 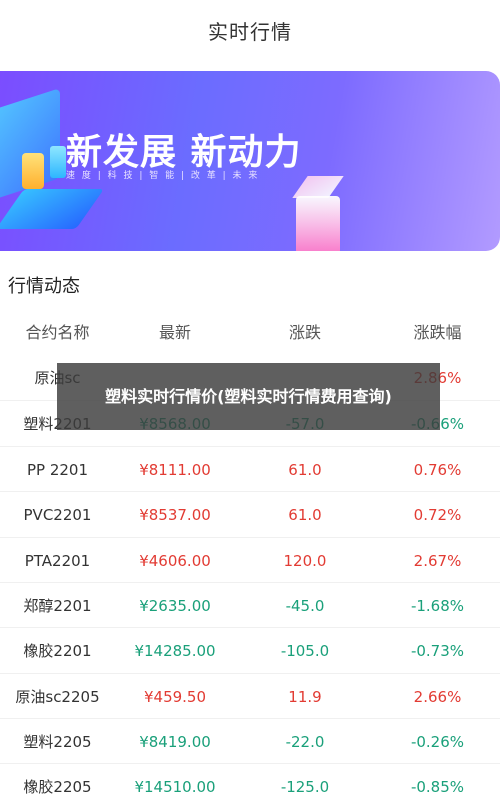 I want to click on table-row: 橡胶2205 ¥14510.00 -125.0 -0.85%, so click(x=250, y=786).